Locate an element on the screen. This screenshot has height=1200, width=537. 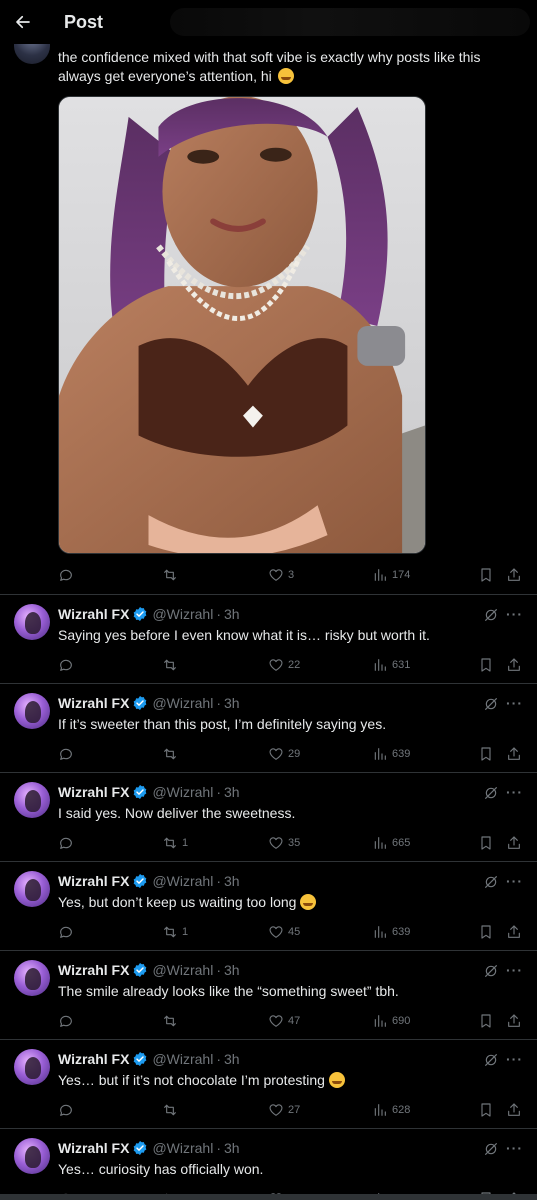
like-button: 47 is located at coordinates (284, 1021).